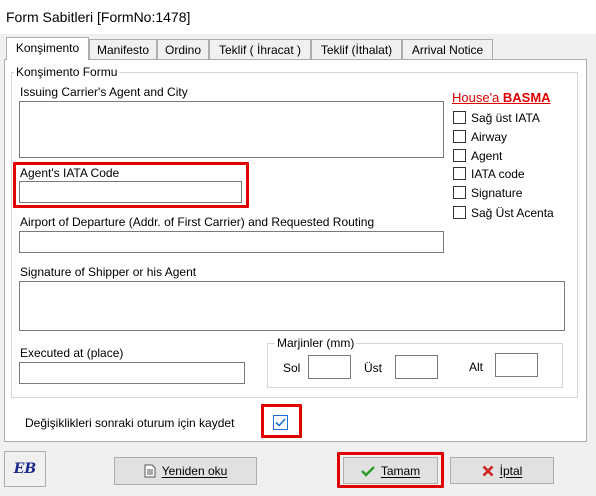 The width and height of the screenshot is (596, 496). What do you see at coordinates (98, 17) in the screenshot?
I see `window-title: Form Sabitleri [FormNo:1478]` at bounding box center [98, 17].